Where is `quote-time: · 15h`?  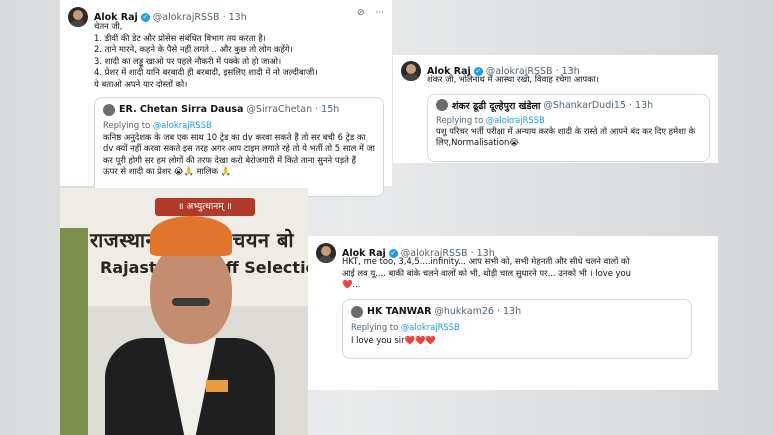 quote-time: · 15h is located at coordinates (327, 110).